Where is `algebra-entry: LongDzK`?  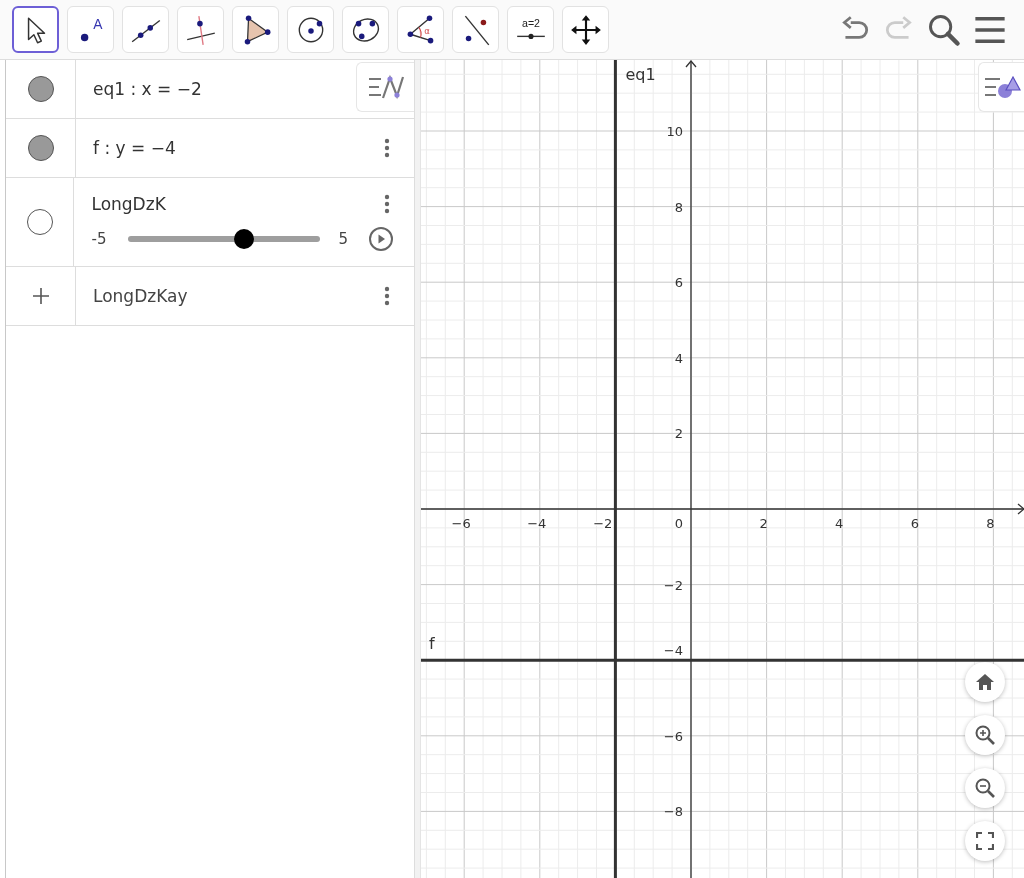 algebra-entry: LongDzK is located at coordinates (128, 204).